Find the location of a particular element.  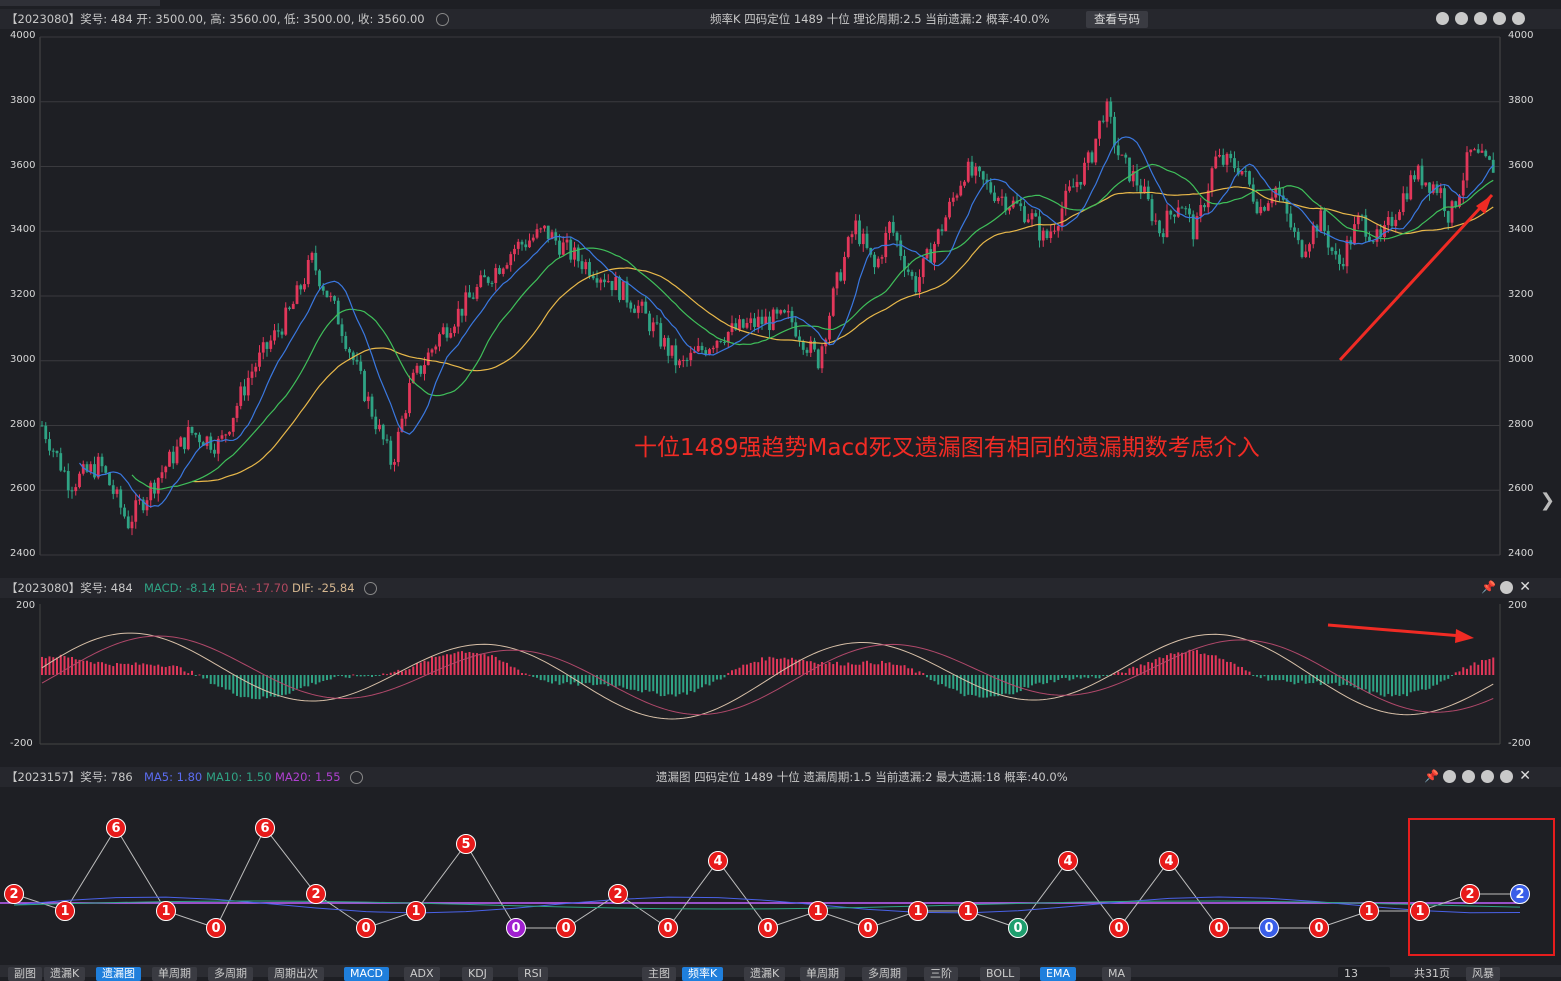

axis-tick-left: 3600 is located at coordinates (23, 165).